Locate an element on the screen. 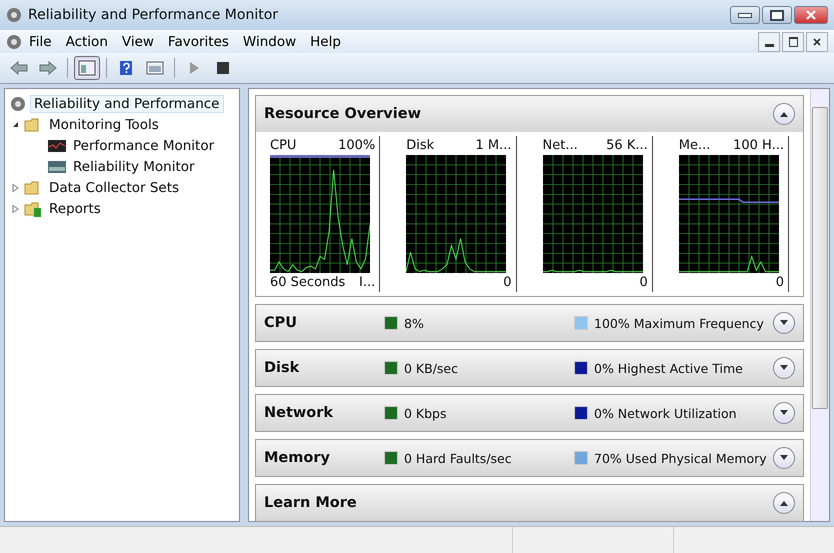  stat-value: 100% Maximum Frequency is located at coordinates (679, 323).